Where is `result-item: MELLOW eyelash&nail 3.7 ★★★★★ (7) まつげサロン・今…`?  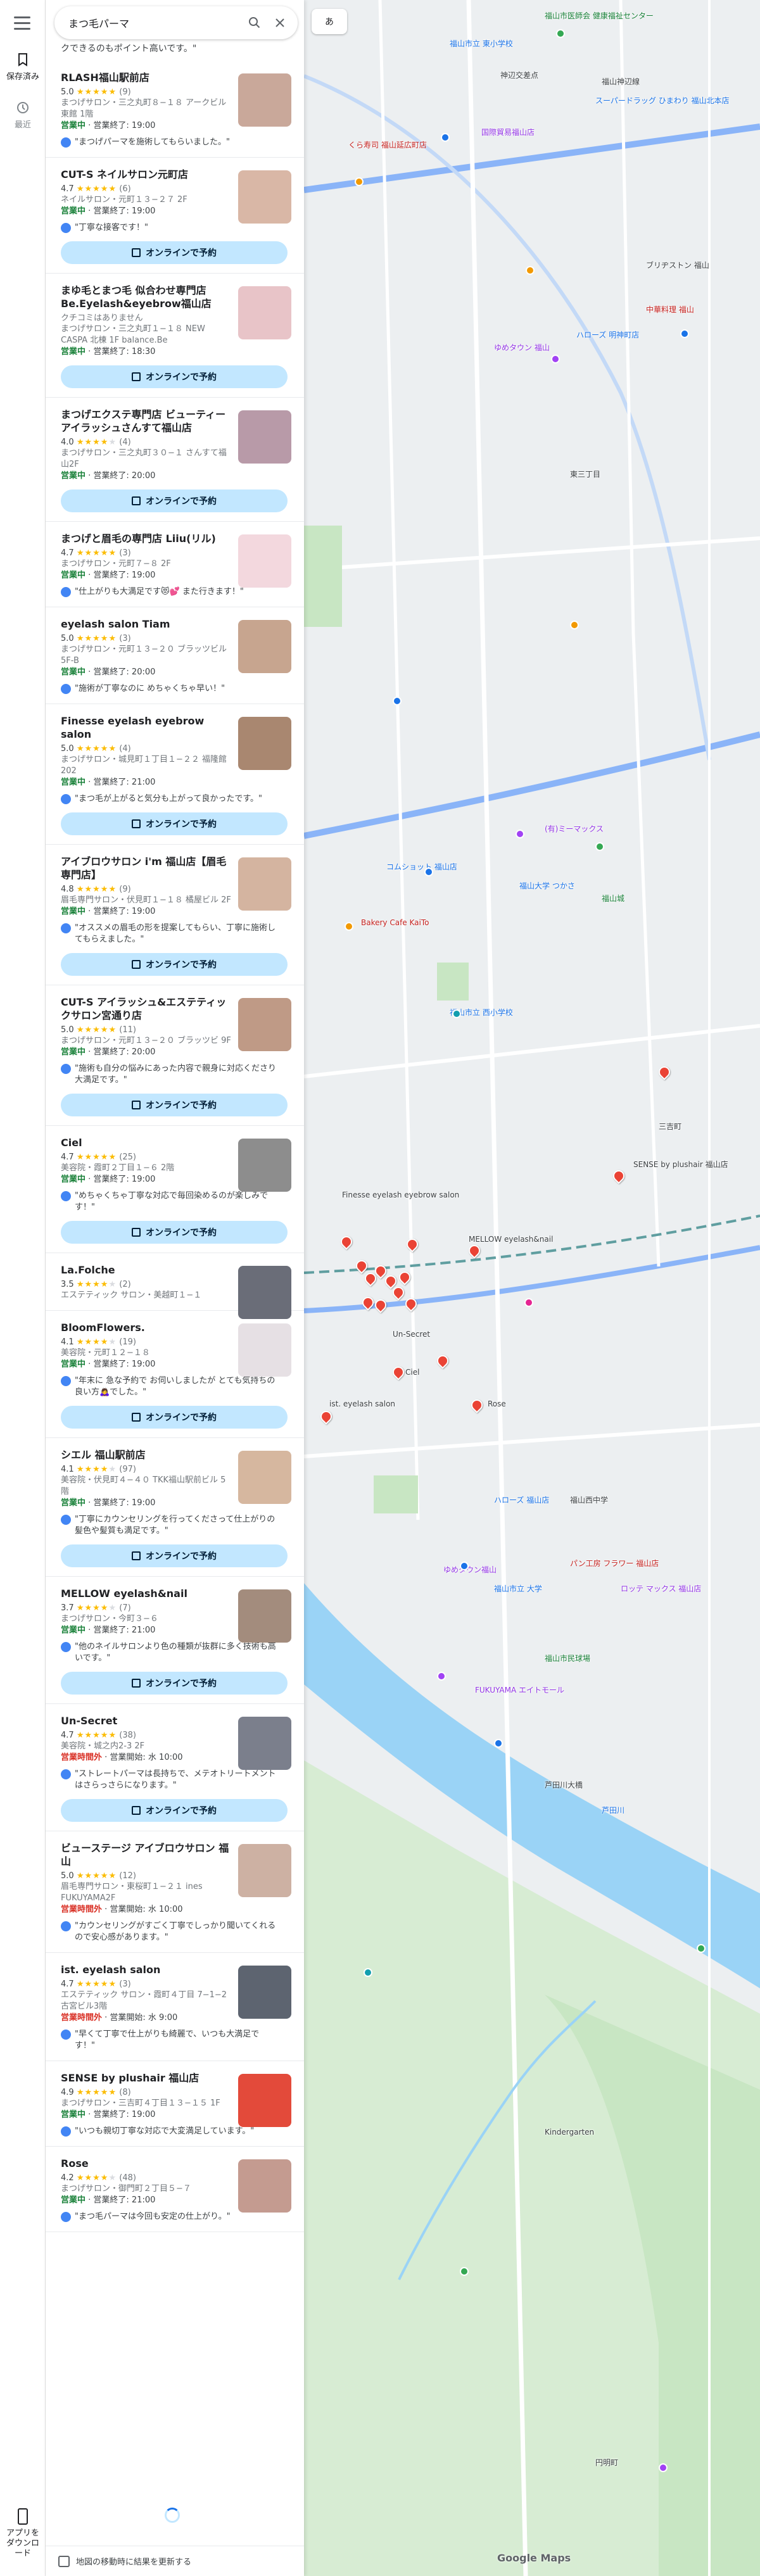 result-item: MELLOW eyelash&nail 3.7 ★★★★★ (7) まつげサロン・今… is located at coordinates (175, 1641).